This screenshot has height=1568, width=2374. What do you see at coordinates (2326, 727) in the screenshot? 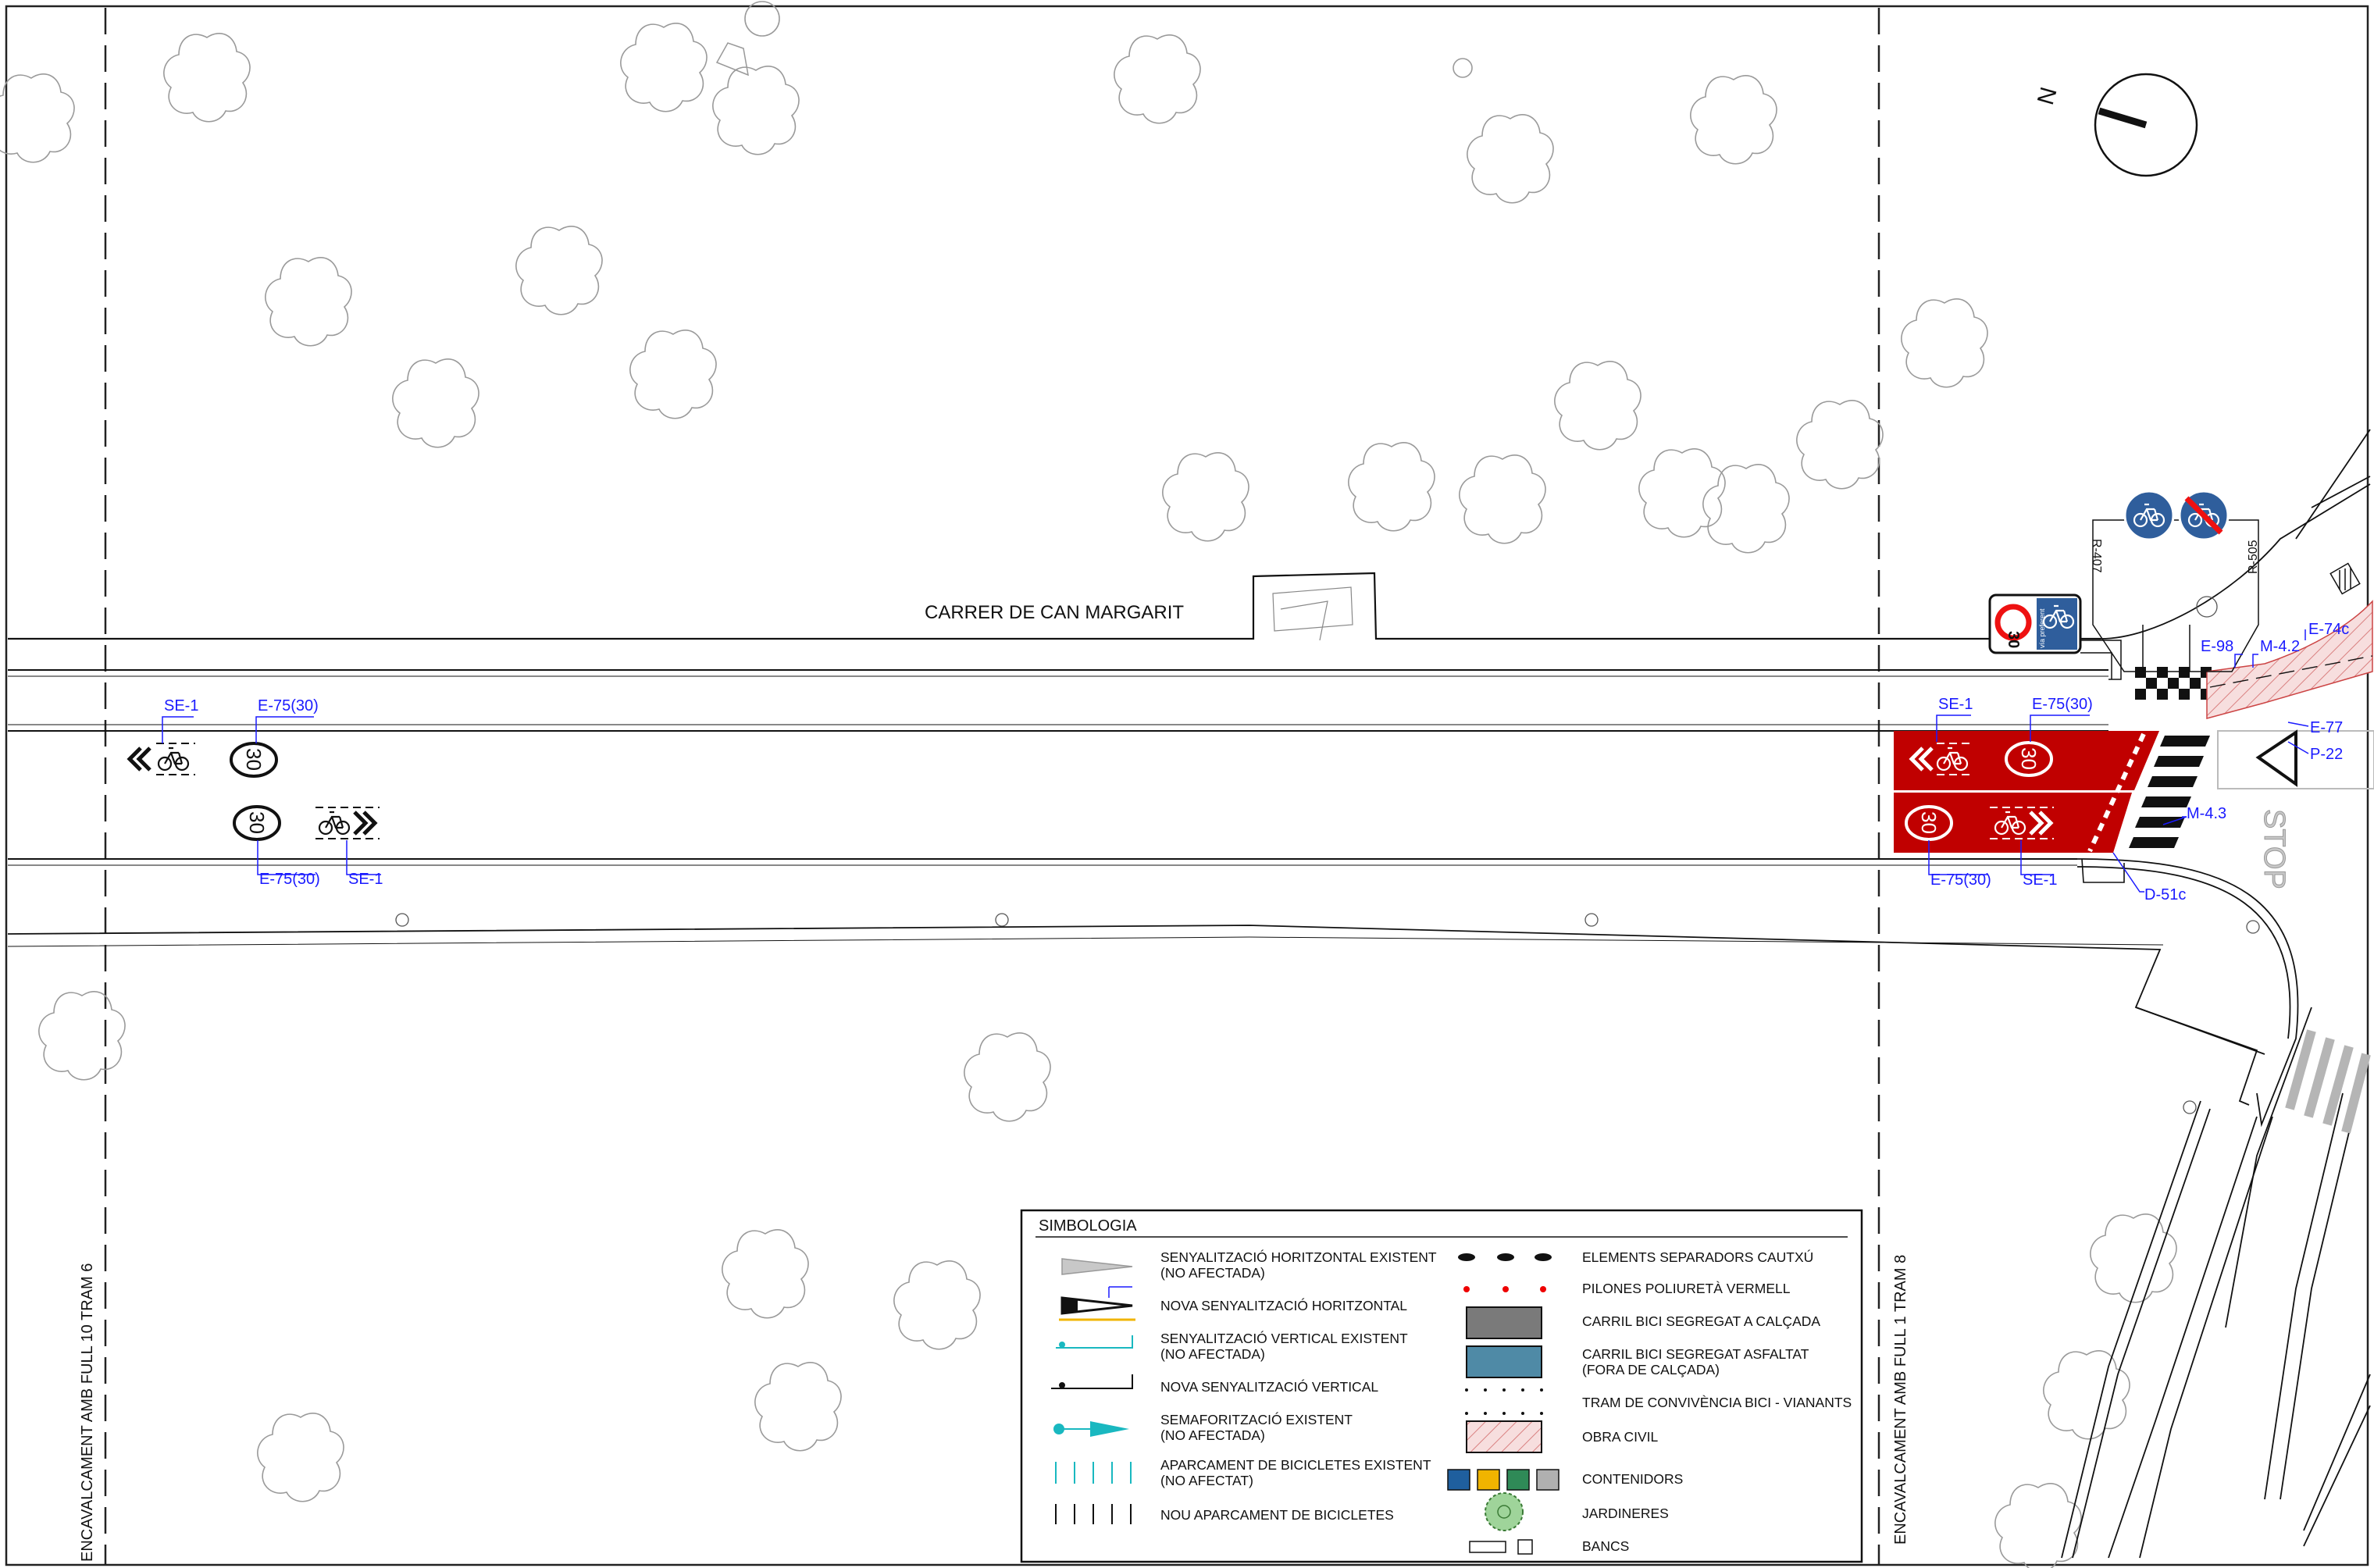
I see `tag-e77: E-77` at bounding box center [2326, 727].